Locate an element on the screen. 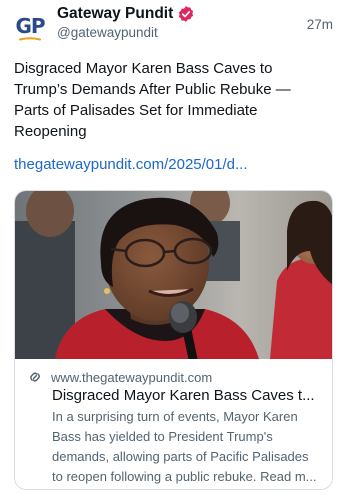  avatar-initials: GP is located at coordinates (30, 26).